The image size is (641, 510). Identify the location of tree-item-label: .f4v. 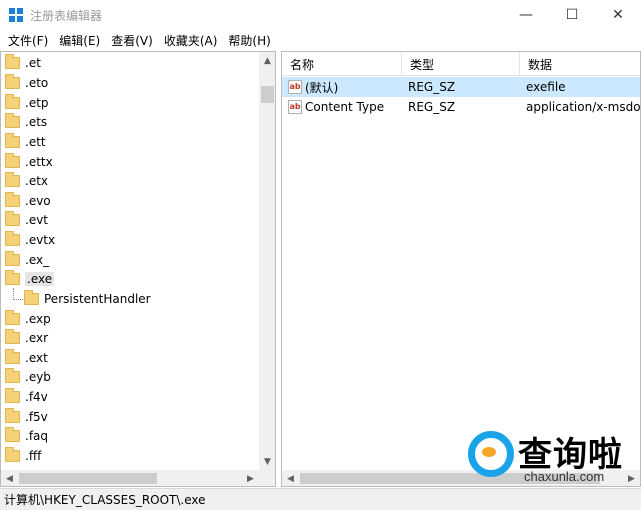
(36, 396).